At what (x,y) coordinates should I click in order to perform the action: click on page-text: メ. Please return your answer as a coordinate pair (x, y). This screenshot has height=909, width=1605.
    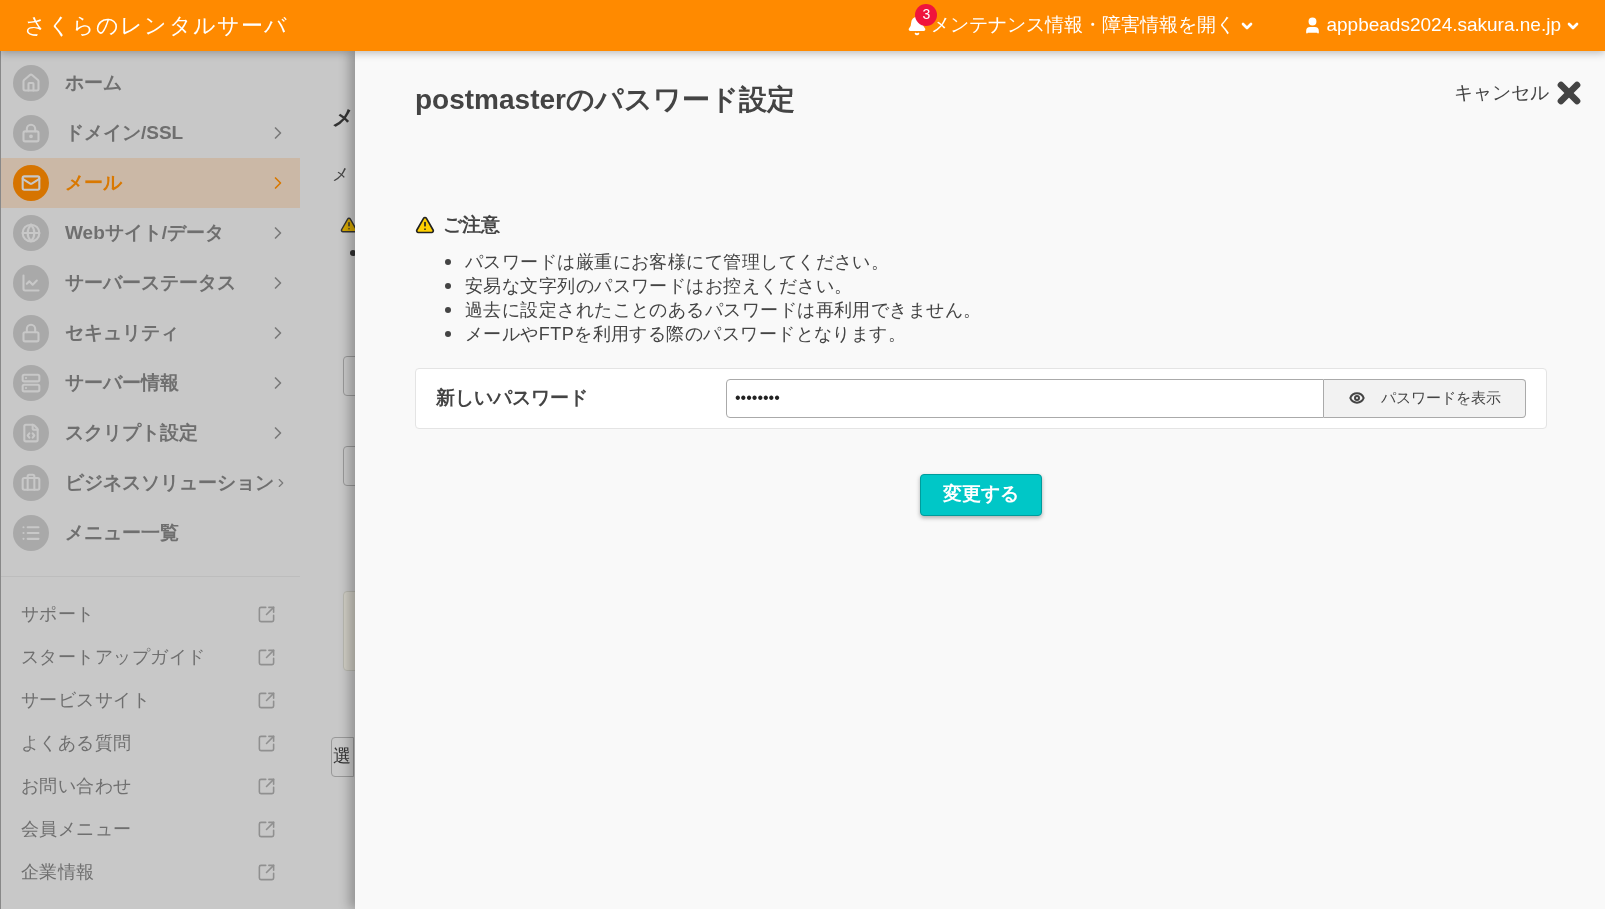
    Looking at the image, I should click on (341, 175).